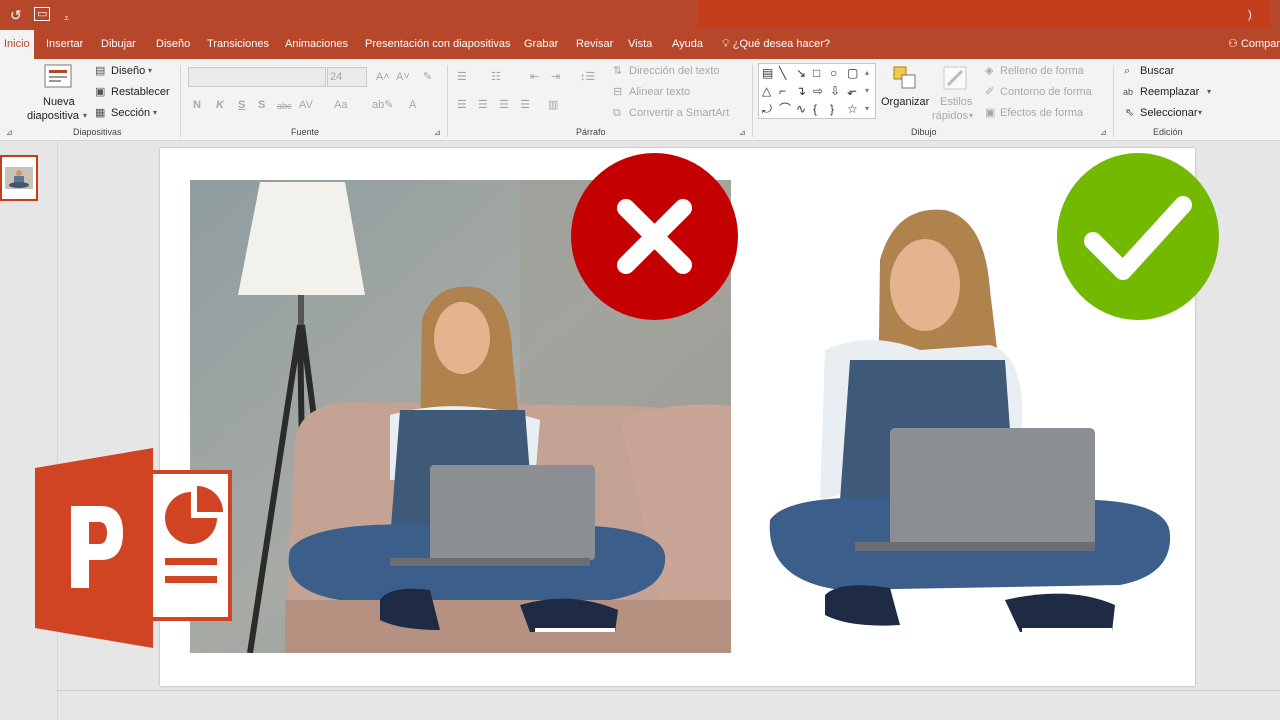 This screenshot has height=720, width=1280. I want to click on replace-button: Reemplazar, so click(1169, 92).